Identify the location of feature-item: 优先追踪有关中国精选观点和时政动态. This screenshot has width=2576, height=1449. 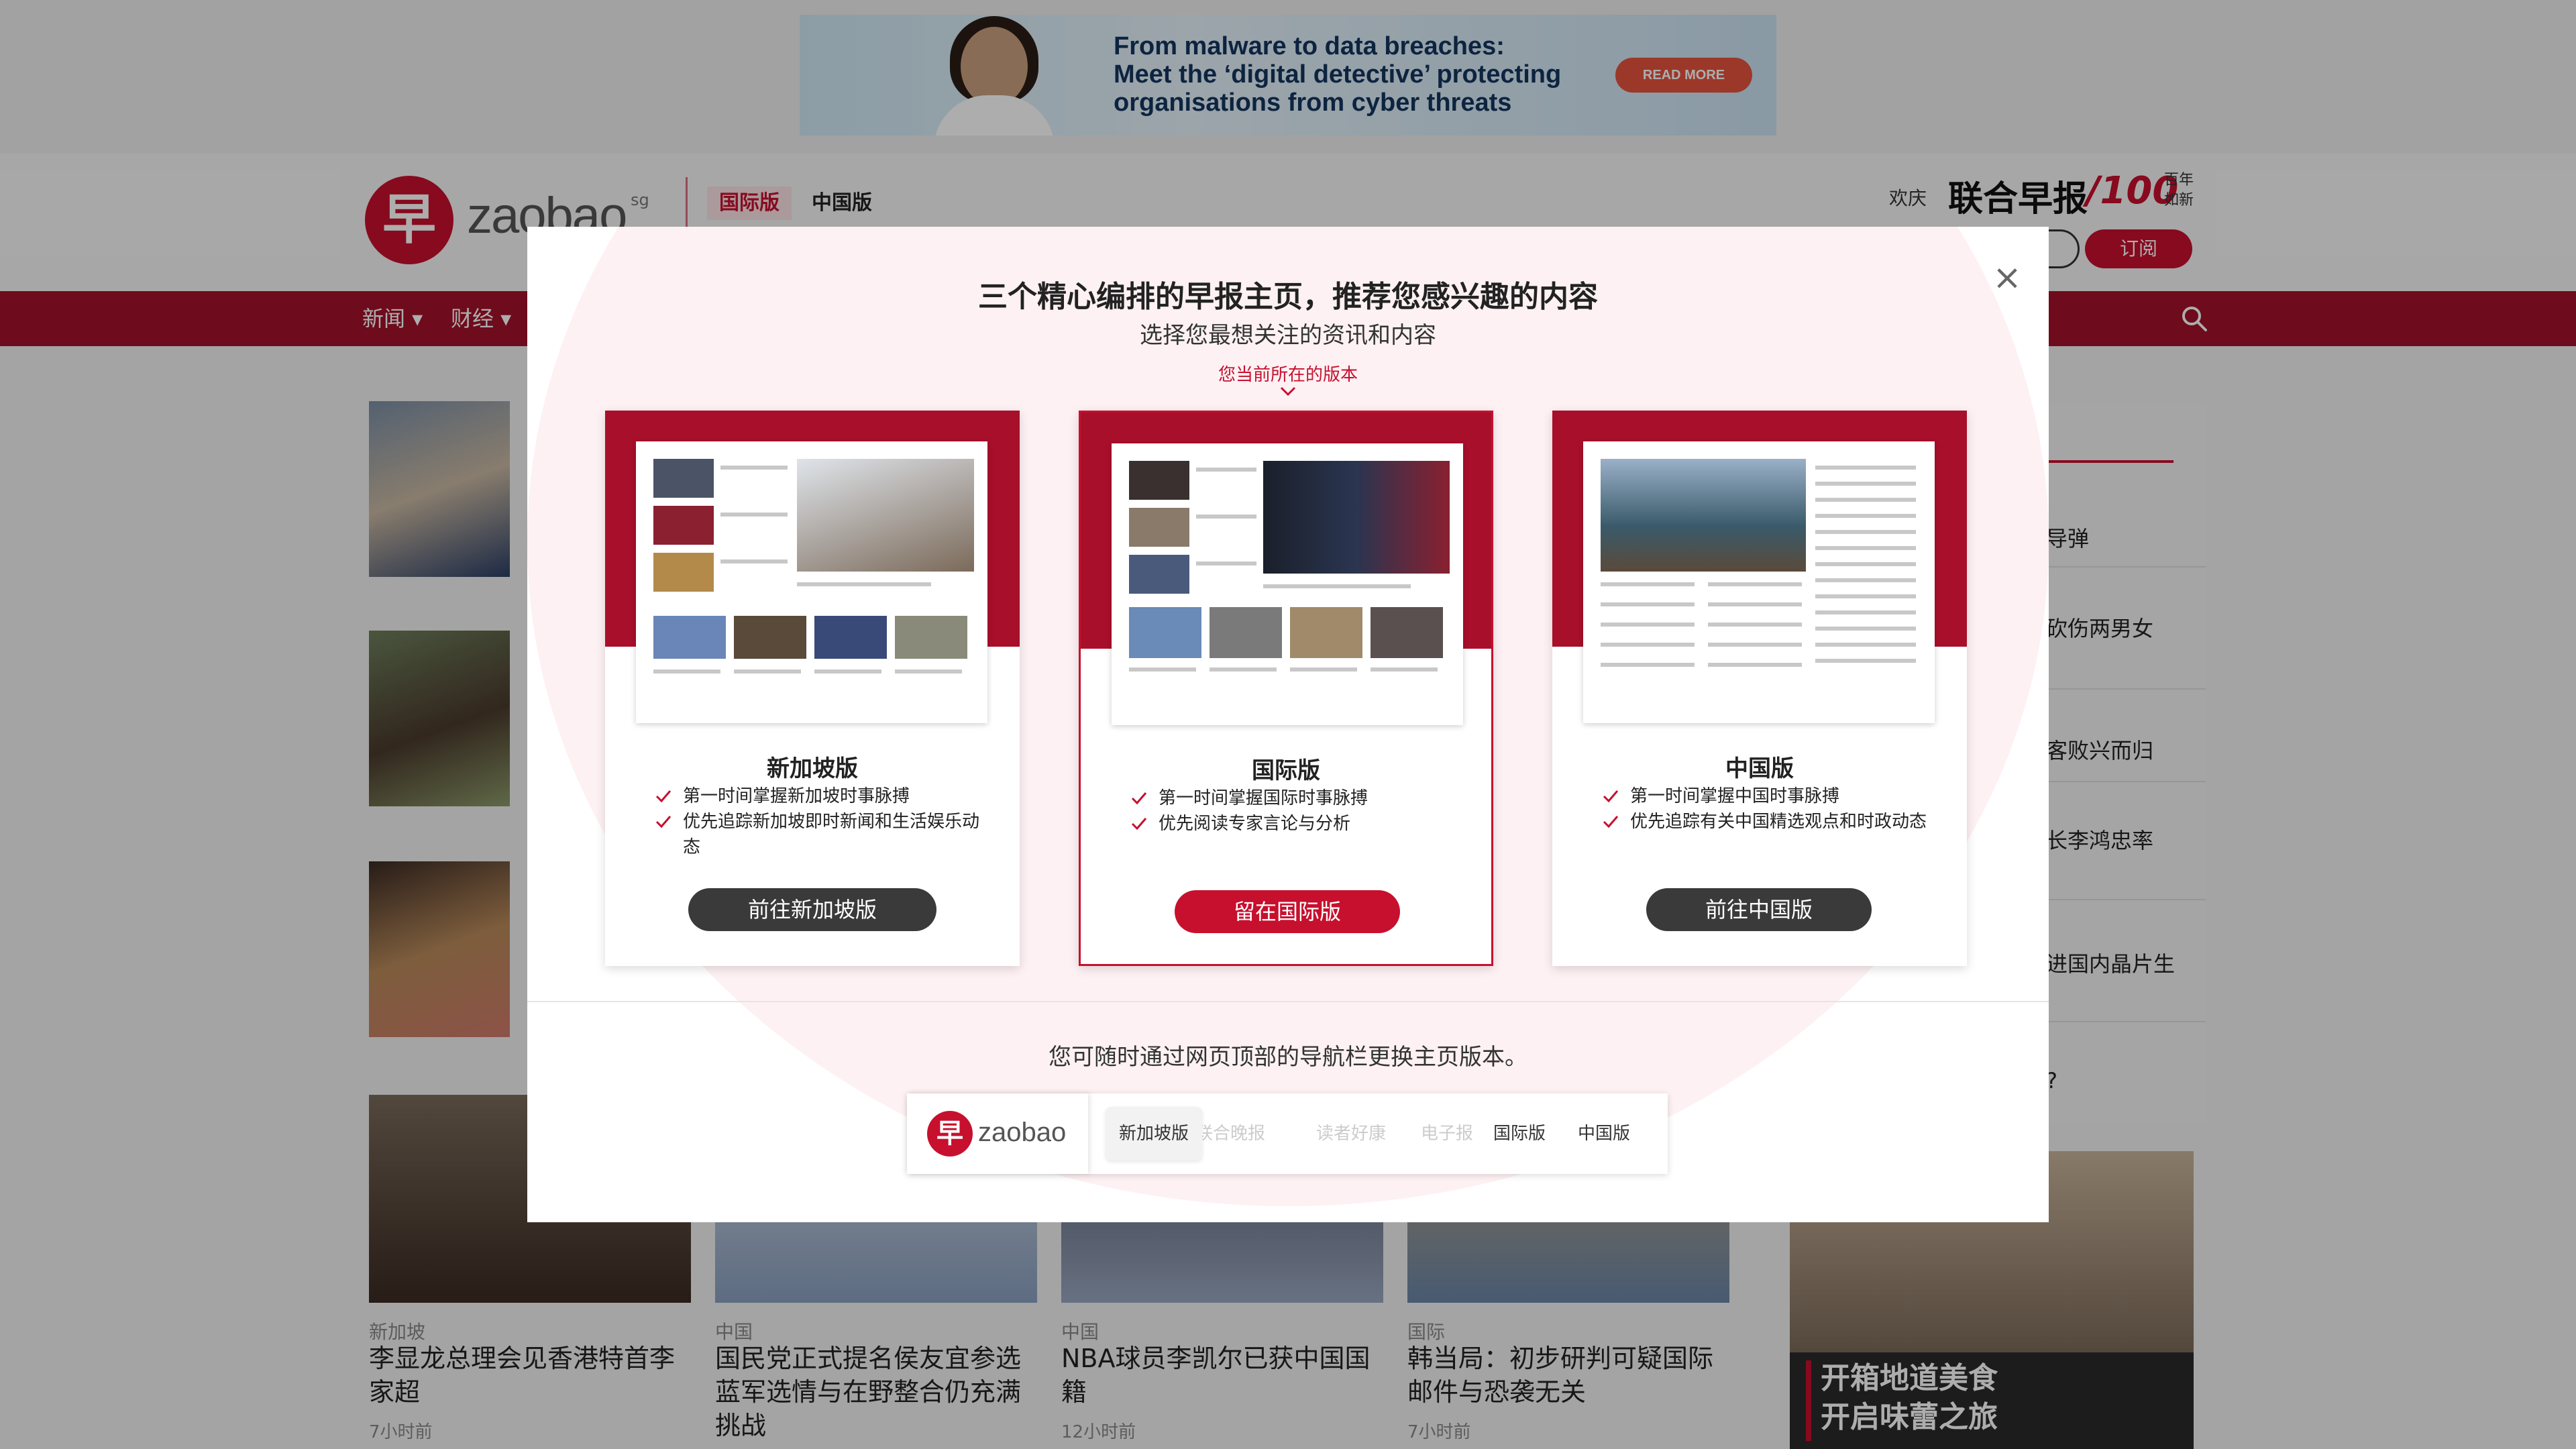
(1766, 822).